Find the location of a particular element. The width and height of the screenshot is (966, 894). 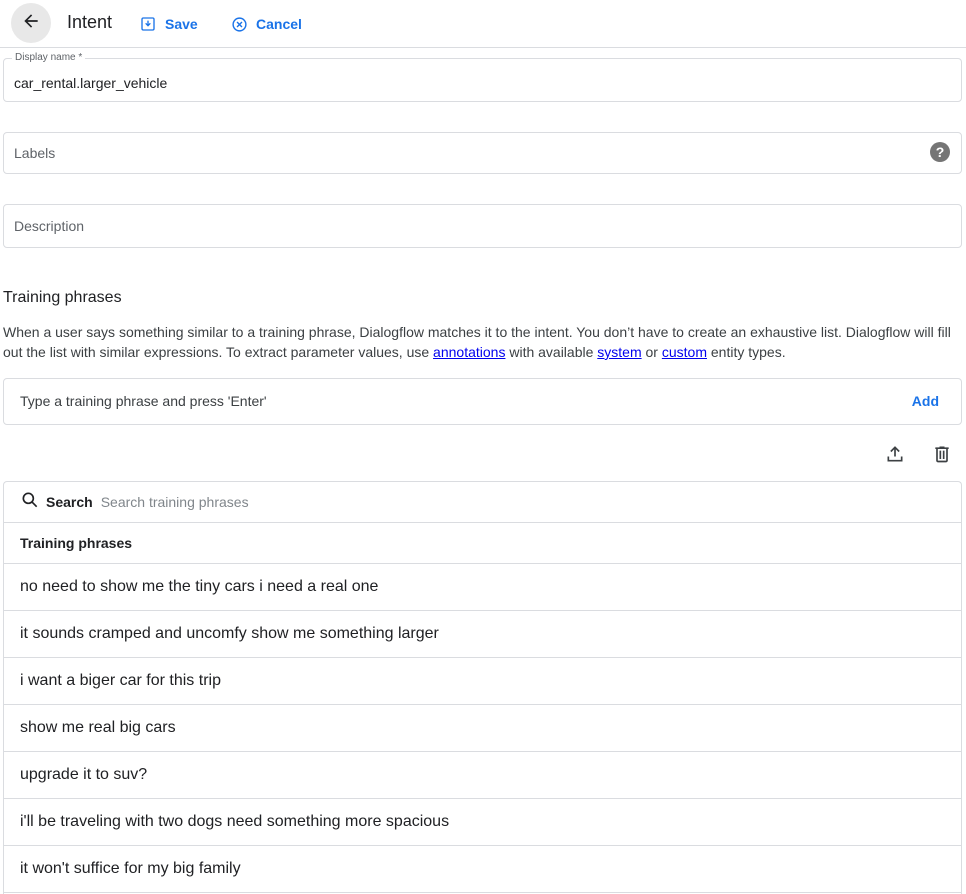

cancel-circle-icon is located at coordinates (239, 24).